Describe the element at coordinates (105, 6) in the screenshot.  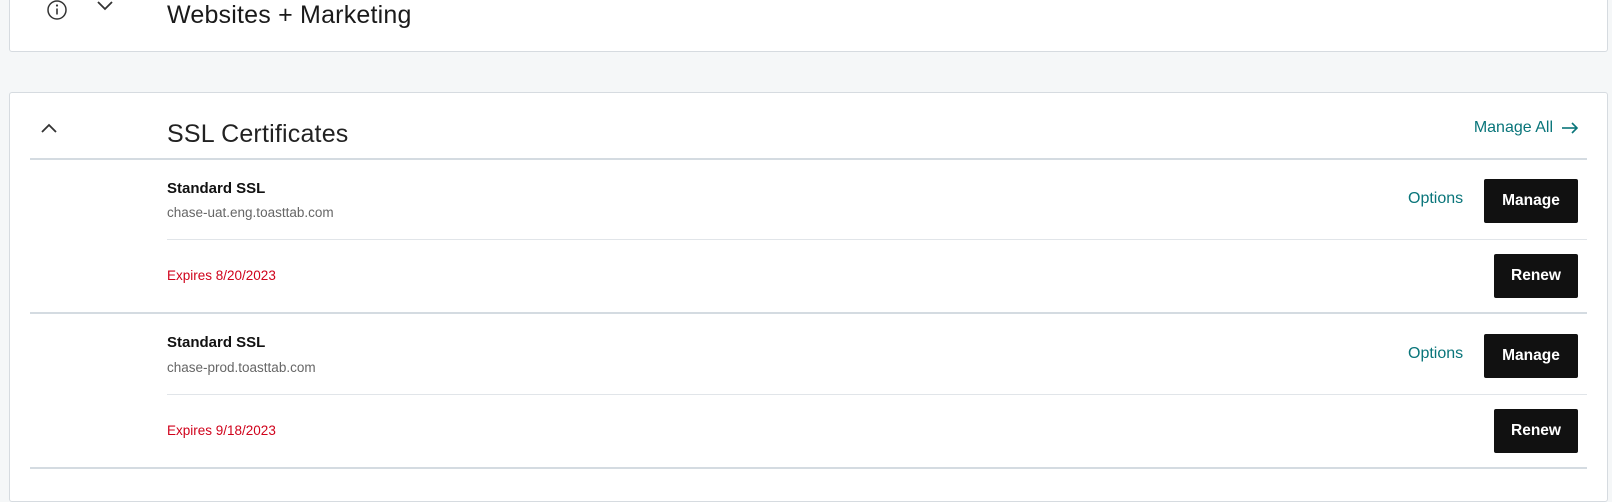
I see `chevron-down-icon` at that location.